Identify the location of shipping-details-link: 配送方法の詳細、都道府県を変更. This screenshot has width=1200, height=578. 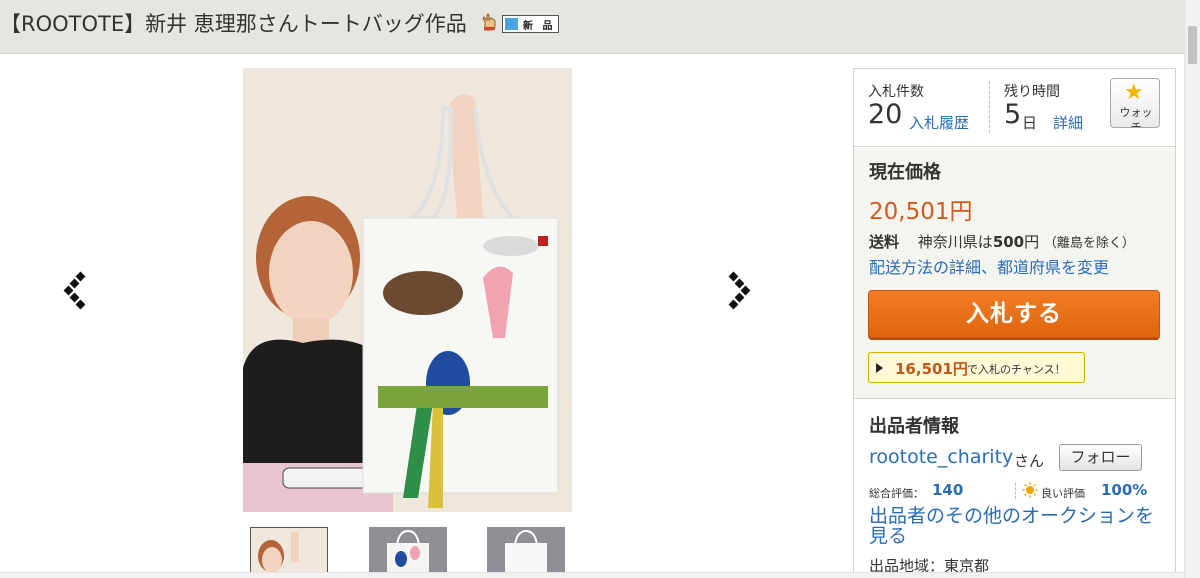
(989, 266).